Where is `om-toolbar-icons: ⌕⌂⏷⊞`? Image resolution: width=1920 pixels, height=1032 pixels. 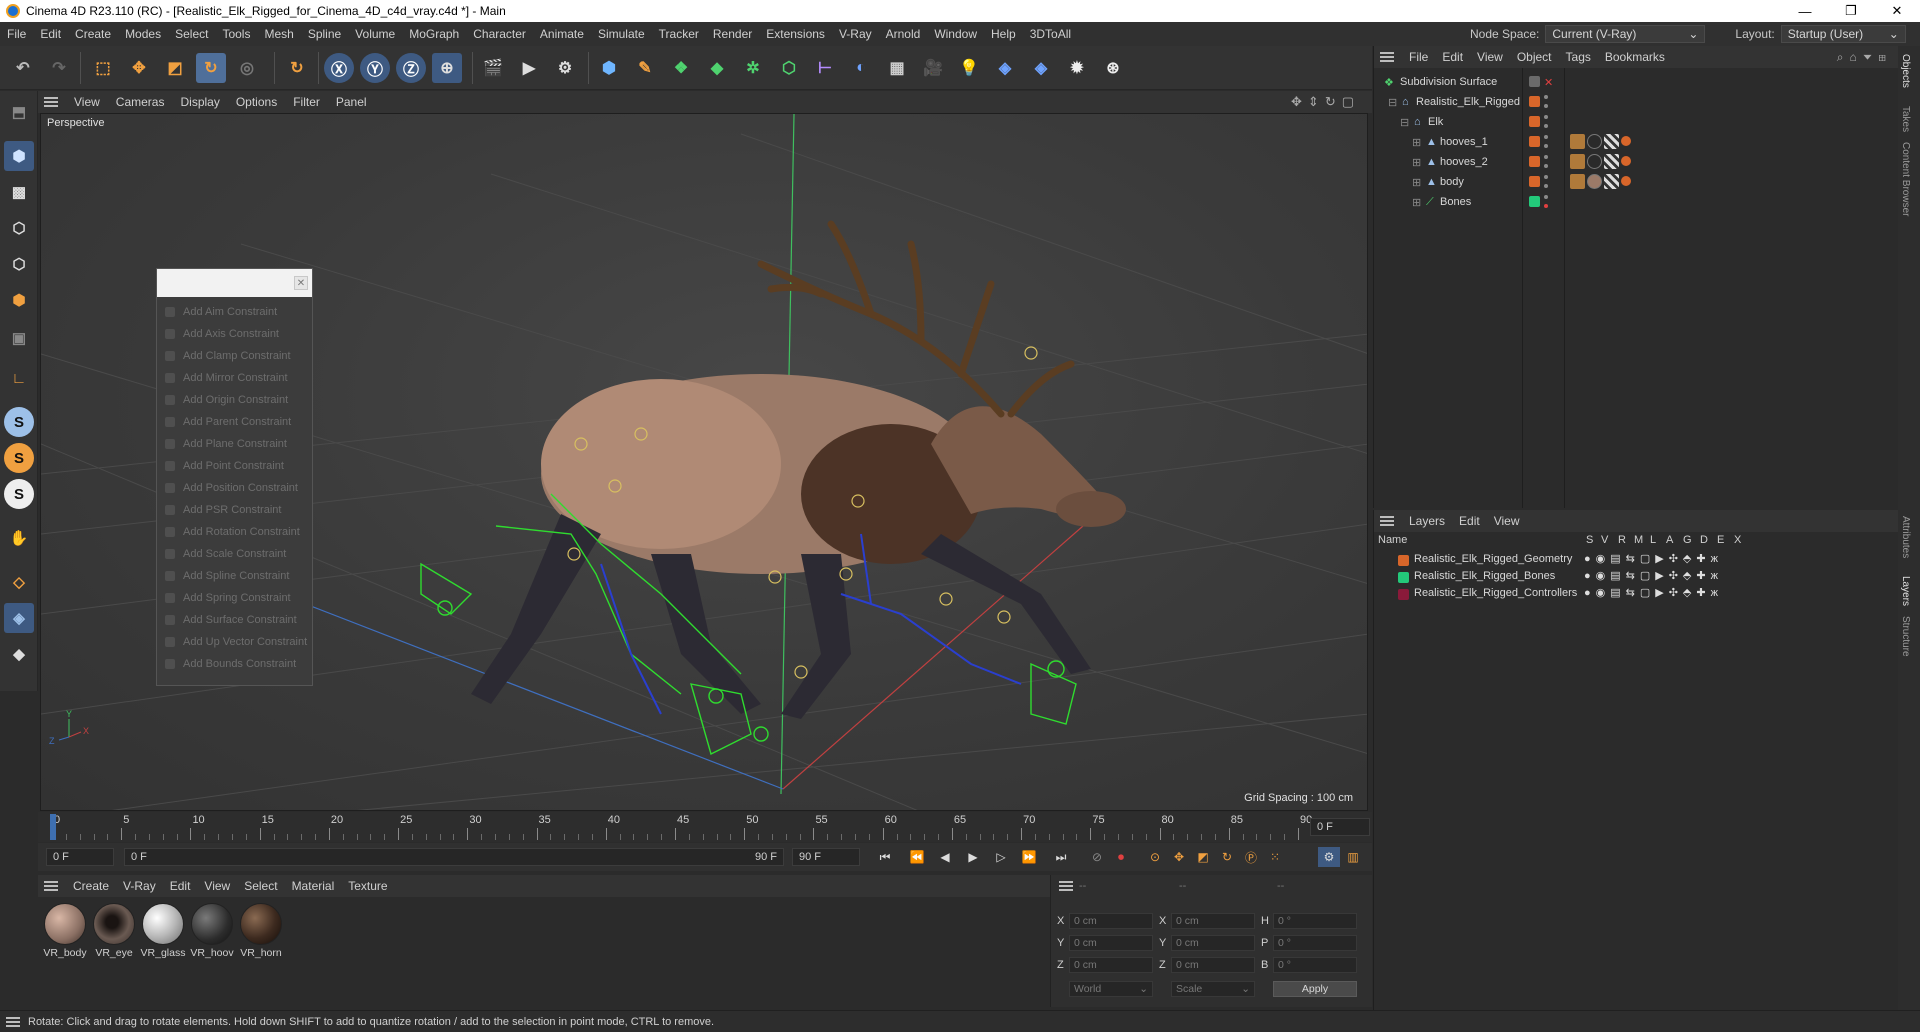
om-toolbar-icons: ⌕⌂⏷⊞ is located at coordinates (1864, 57).